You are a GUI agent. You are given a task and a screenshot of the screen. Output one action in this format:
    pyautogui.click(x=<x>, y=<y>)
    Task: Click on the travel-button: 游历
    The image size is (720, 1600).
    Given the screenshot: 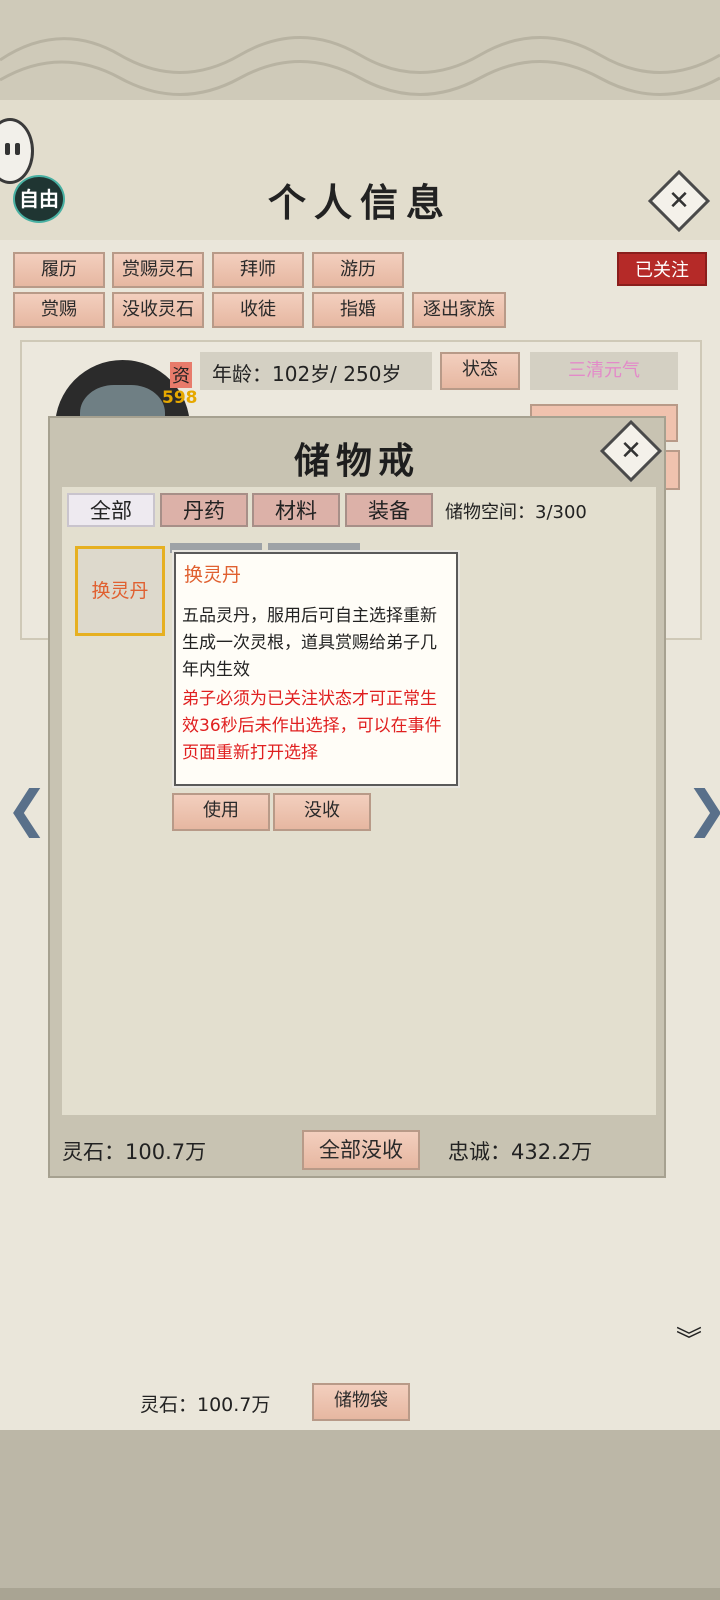 What is the action you would take?
    pyautogui.click(x=358, y=270)
    